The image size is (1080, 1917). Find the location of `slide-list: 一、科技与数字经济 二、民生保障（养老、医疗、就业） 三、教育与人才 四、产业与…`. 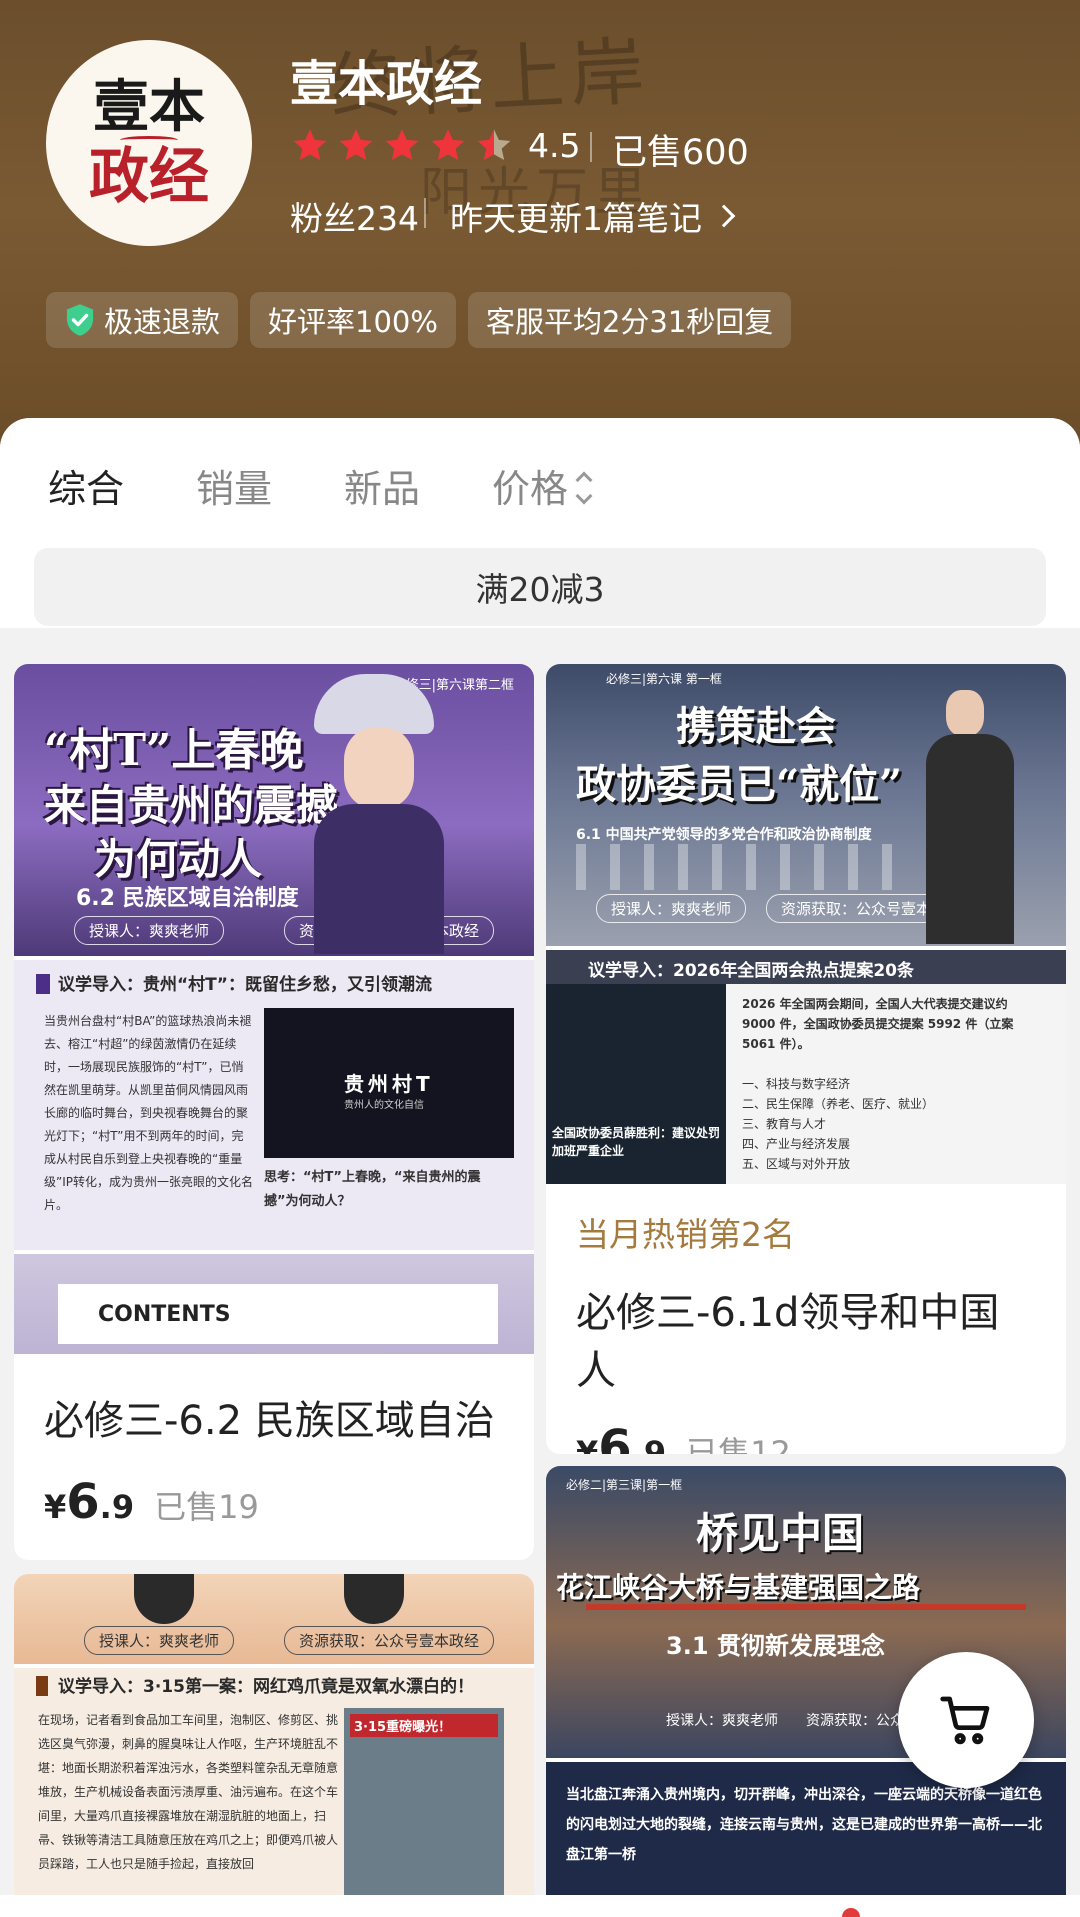

slide-list: 一、科技与数字经济 二、民生保障（养老、医疗、就业） 三、教育与人才 四、产业与… is located at coordinates (838, 1124).